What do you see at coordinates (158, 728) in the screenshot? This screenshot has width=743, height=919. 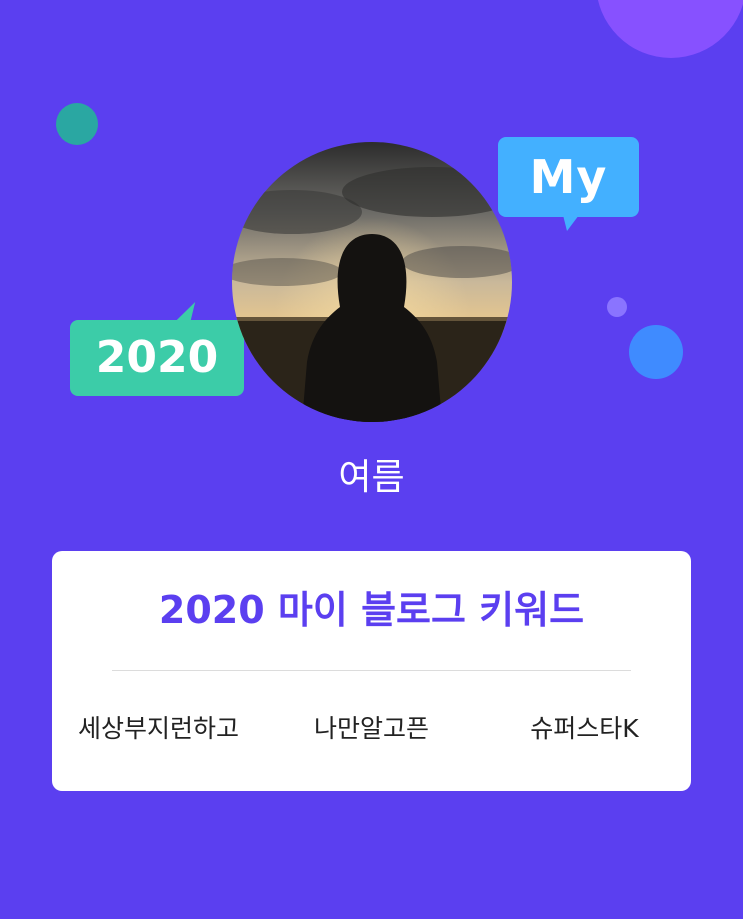 I see `keyword-item: 세상부지런하고` at bounding box center [158, 728].